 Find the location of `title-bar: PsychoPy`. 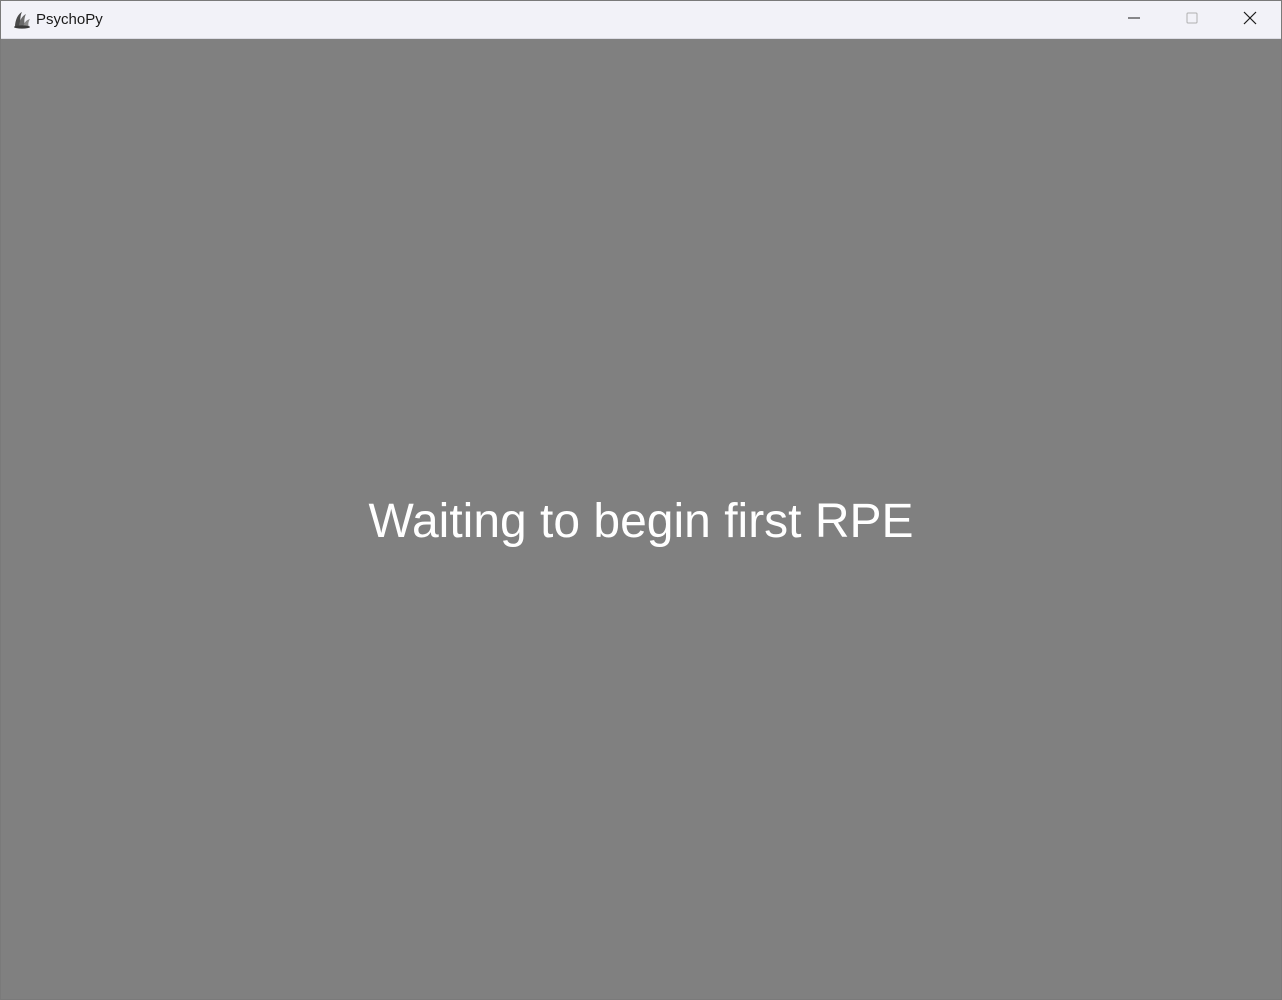

title-bar: PsychoPy is located at coordinates (641, 20).